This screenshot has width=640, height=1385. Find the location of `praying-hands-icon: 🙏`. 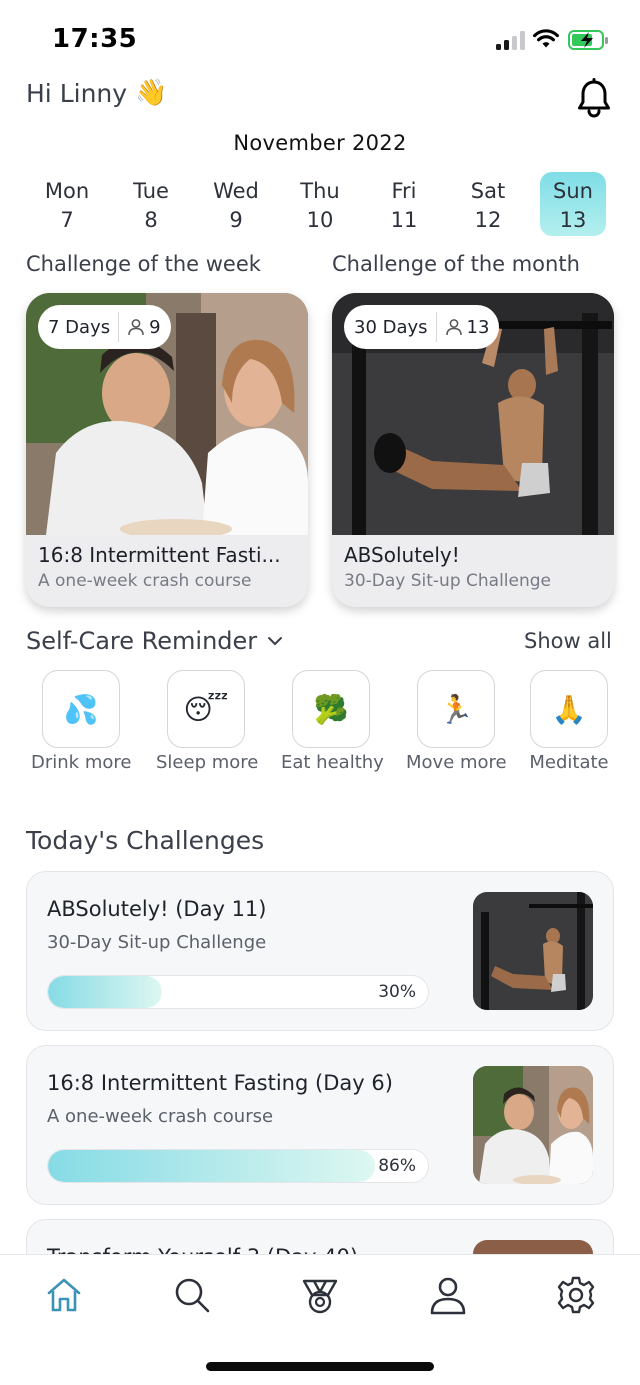

praying-hands-icon: 🙏 is located at coordinates (569, 709).